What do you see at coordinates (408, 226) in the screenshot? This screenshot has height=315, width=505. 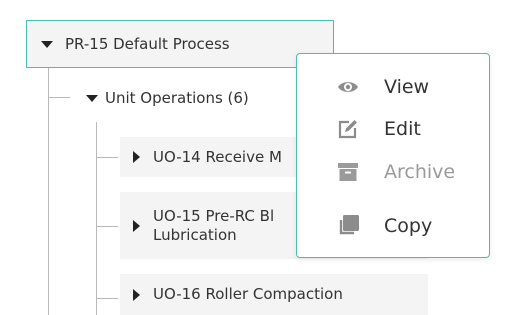 I see `menu-item-label: Copy` at bounding box center [408, 226].